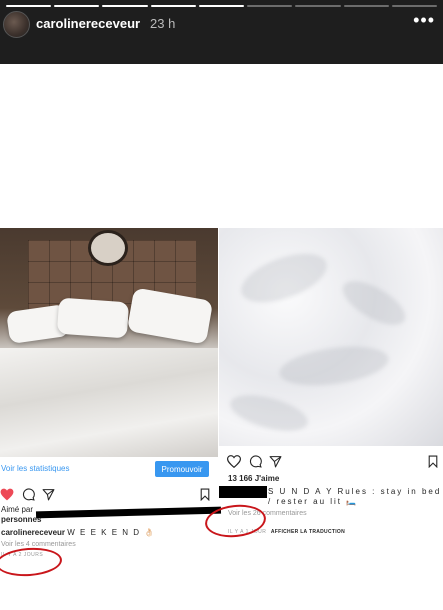 This screenshot has height=610, width=443. I want to click on heart-outline-icon, so click(234, 461).